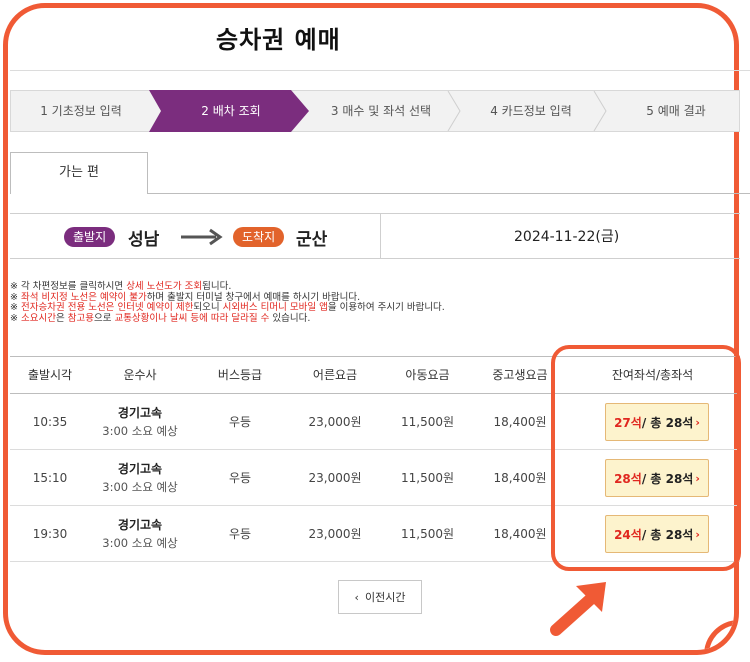 This screenshot has width=750, height=662. What do you see at coordinates (192, 318) in the screenshot?
I see `notice-highlight: 교통상황이나 날씨 등에 따라 달라질 수` at bounding box center [192, 318].